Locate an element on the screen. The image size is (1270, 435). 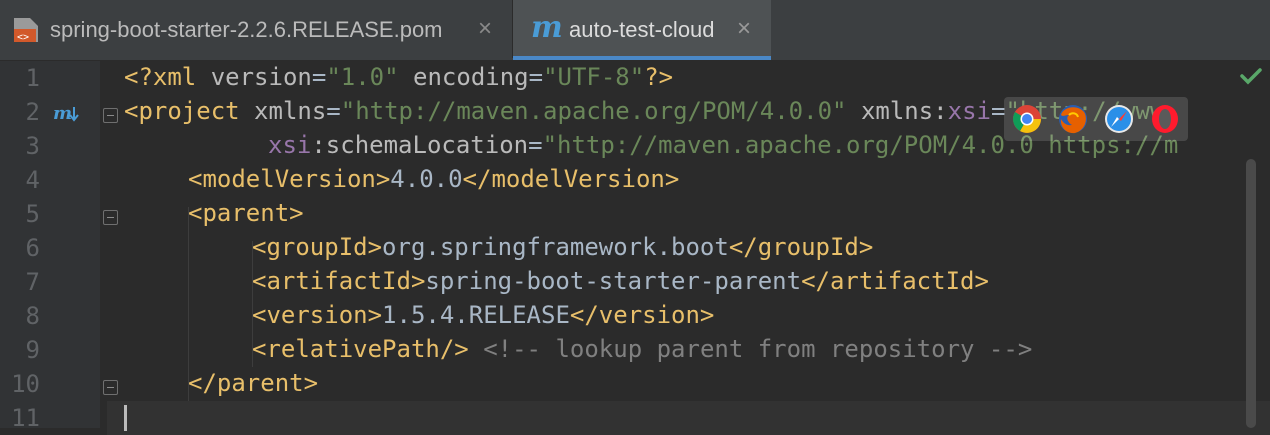
tag-text: org.springframework.boot is located at coordinates (555, 247).